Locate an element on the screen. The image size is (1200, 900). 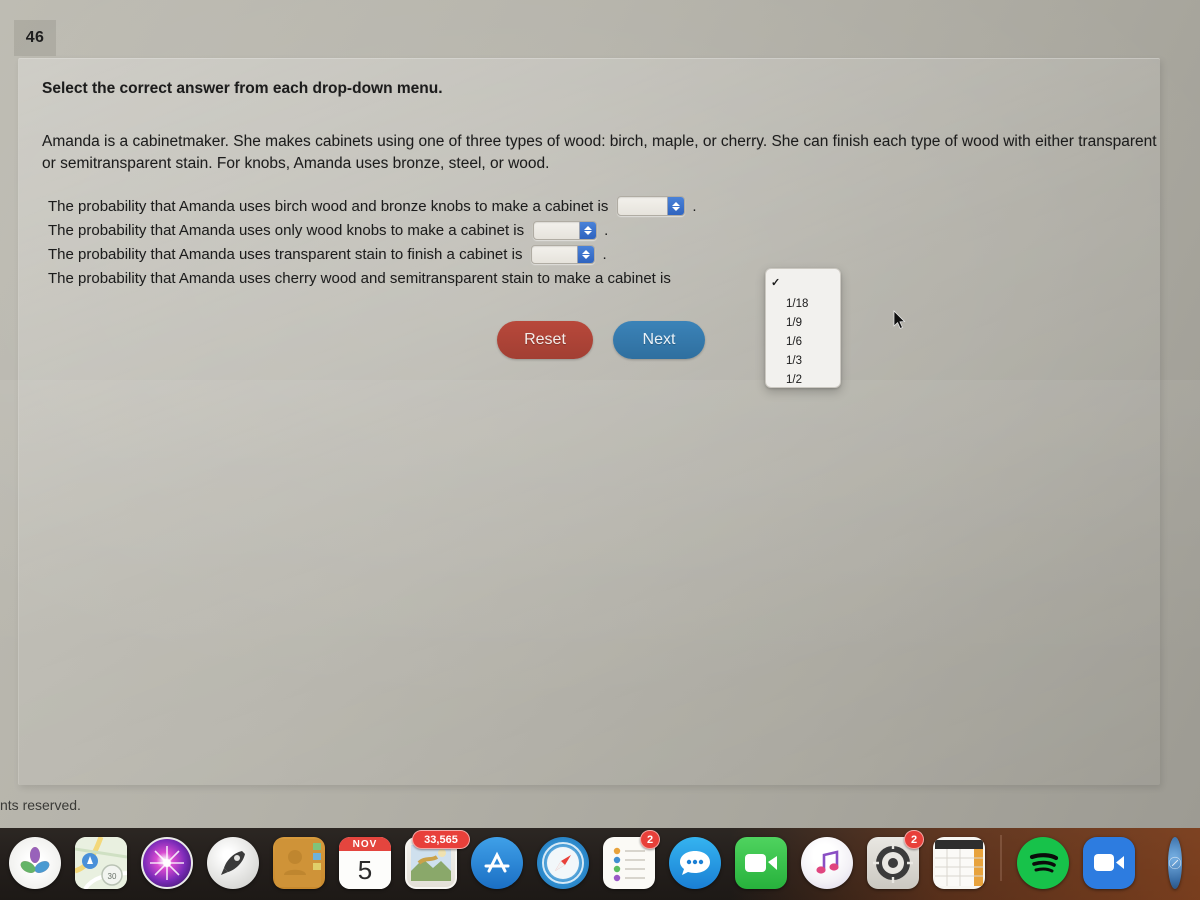
question-number: 46 is located at coordinates (35, 37).